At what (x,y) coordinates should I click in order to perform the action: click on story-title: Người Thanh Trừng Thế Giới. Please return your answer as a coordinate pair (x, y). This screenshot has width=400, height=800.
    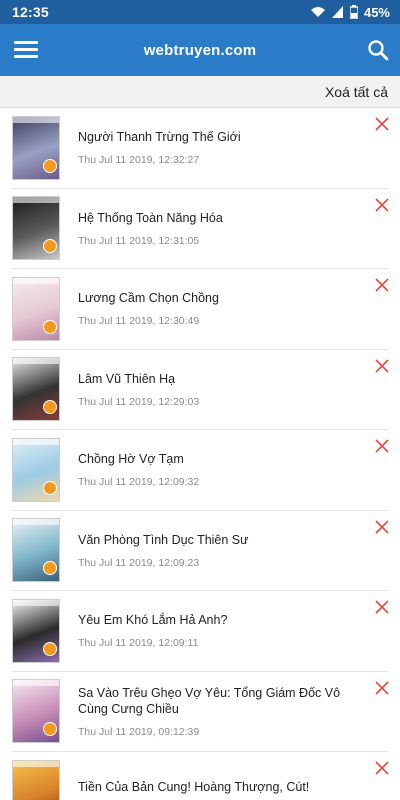
    Looking at the image, I should click on (218, 137).